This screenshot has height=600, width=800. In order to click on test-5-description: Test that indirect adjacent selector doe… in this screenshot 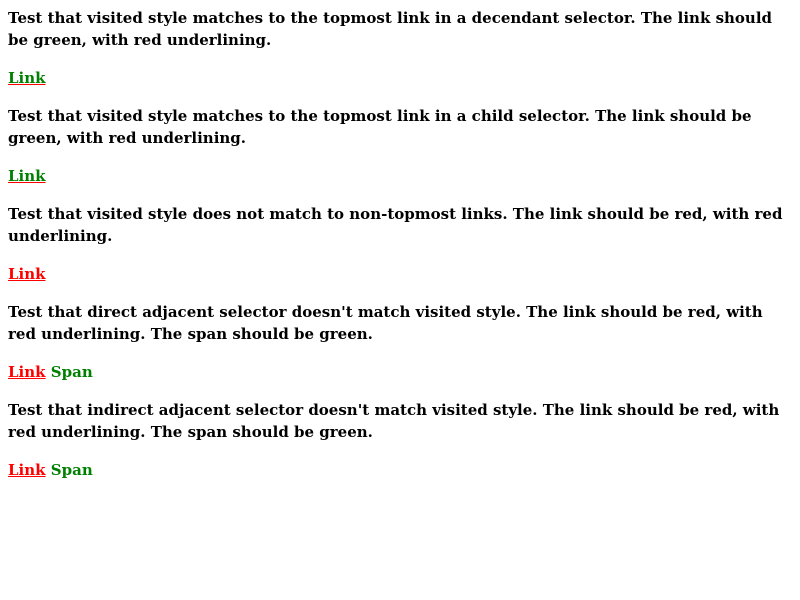, I will do `click(394, 421)`.